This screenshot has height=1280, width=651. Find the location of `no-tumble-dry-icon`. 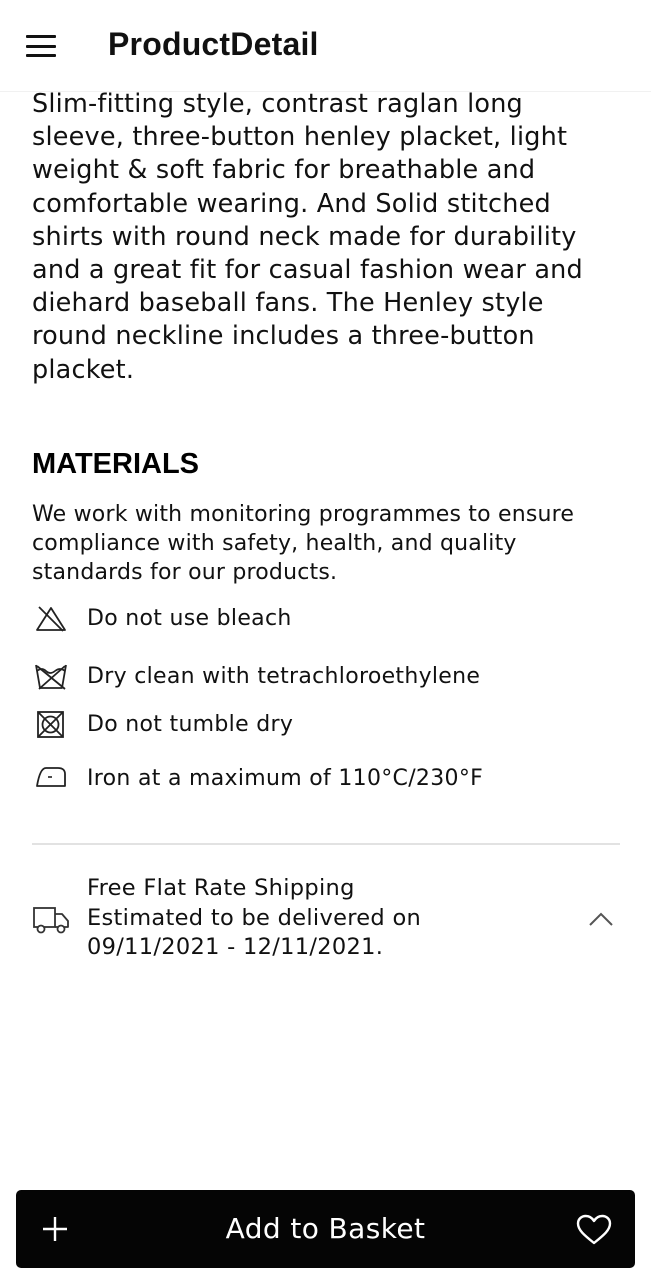

no-tumble-dry-icon is located at coordinates (50, 724).